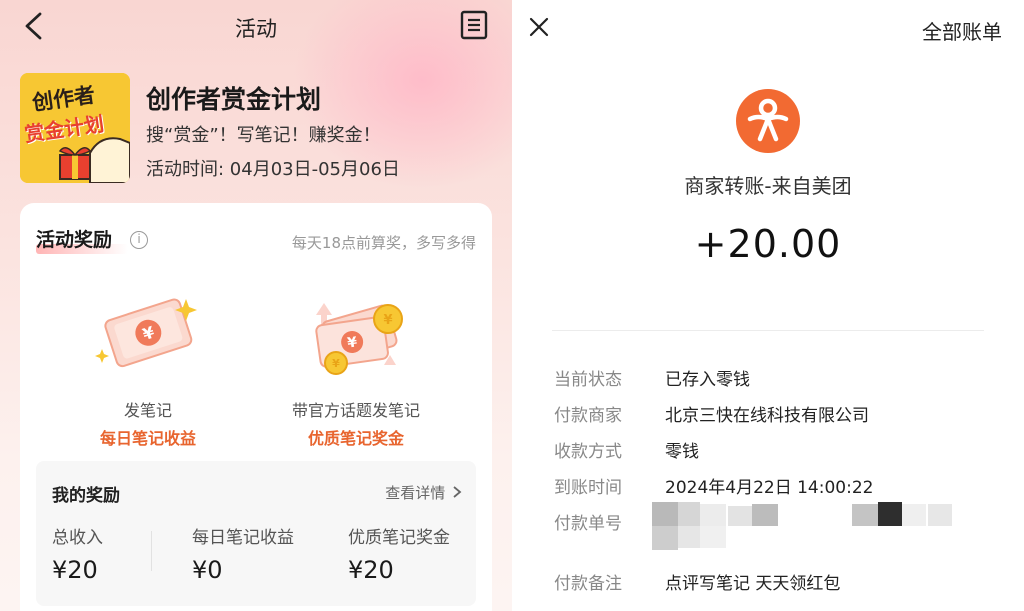  Describe the element at coordinates (682, 452) in the screenshot. I see `detail-value: 零钱` at that location.